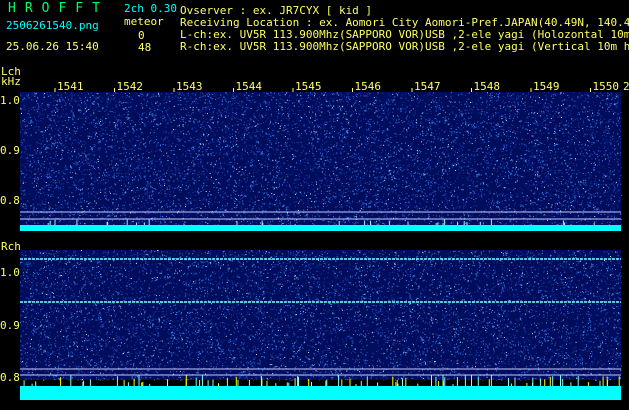 The width and height of the screenshot is (629, 410). I want to click on lch-ytick-label: 1.0, so click(10, 100).